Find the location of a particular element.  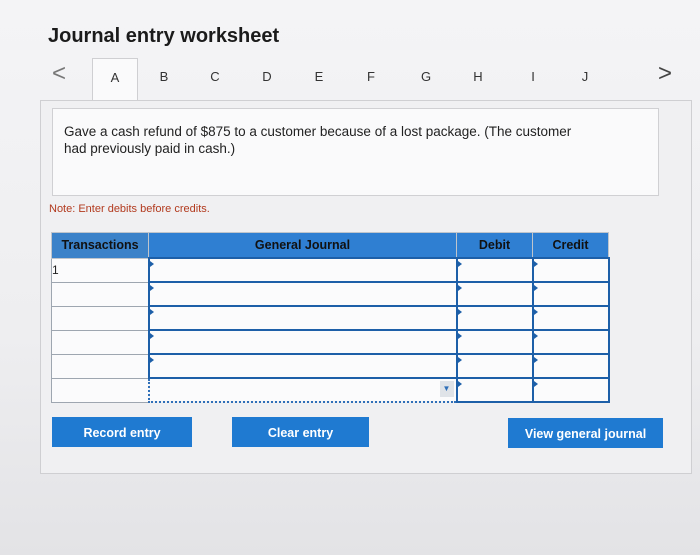

next-arrow-icon: > is located at coordinates (665, 74).